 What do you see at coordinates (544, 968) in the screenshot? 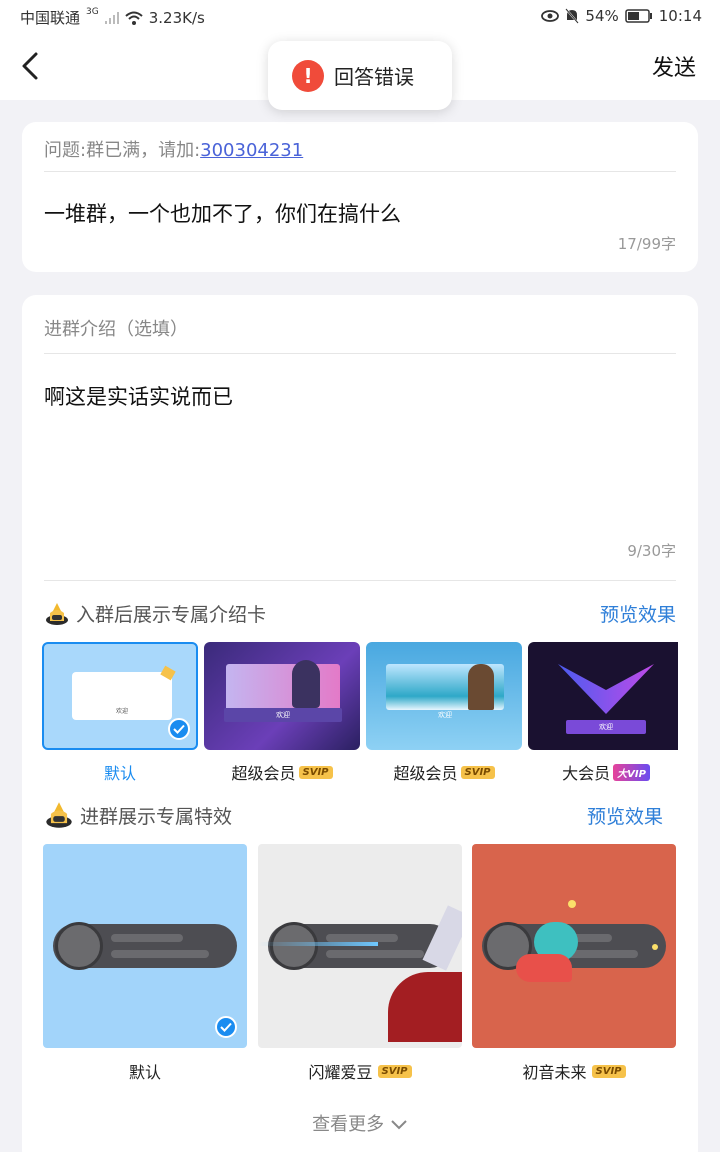
I see `fish-figure` at bounding box center [544, 968].